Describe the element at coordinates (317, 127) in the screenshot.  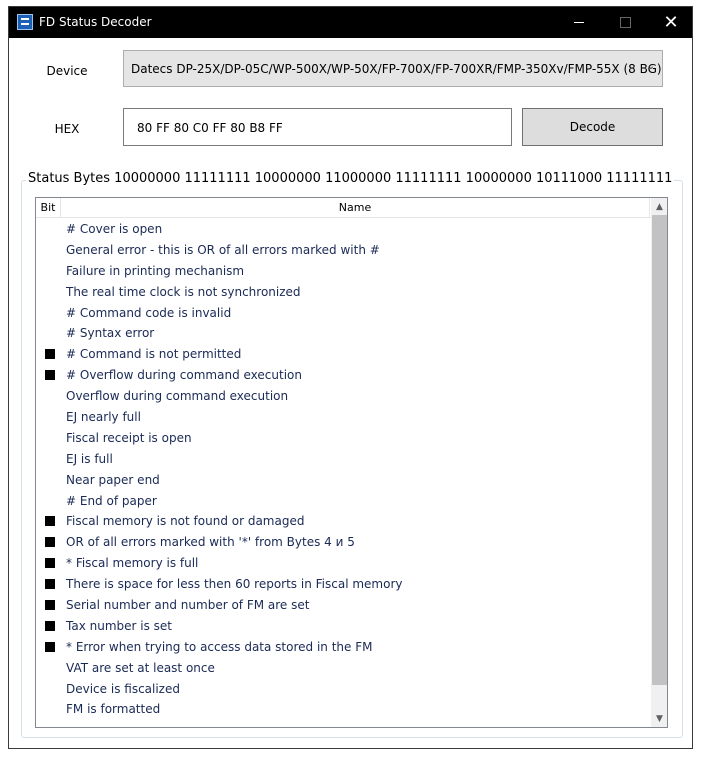
I see `hex-input: 80 FF 80 C0 FF 80 B8 FF` at that location.